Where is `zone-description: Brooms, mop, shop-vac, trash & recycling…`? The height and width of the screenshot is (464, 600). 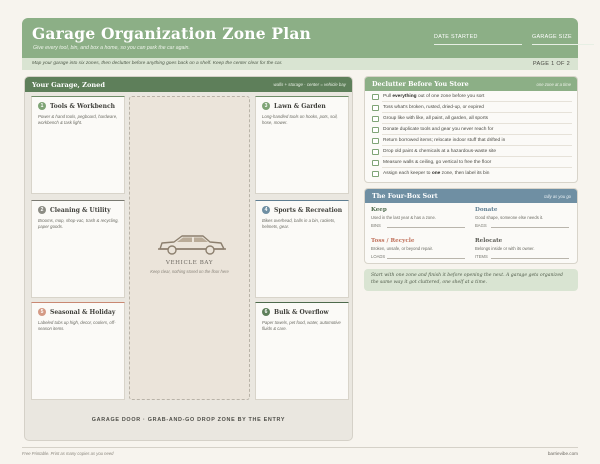 zone-description: Brooms, mop, shop-vac, trash & recycling… is located at coordinates (78, 223).